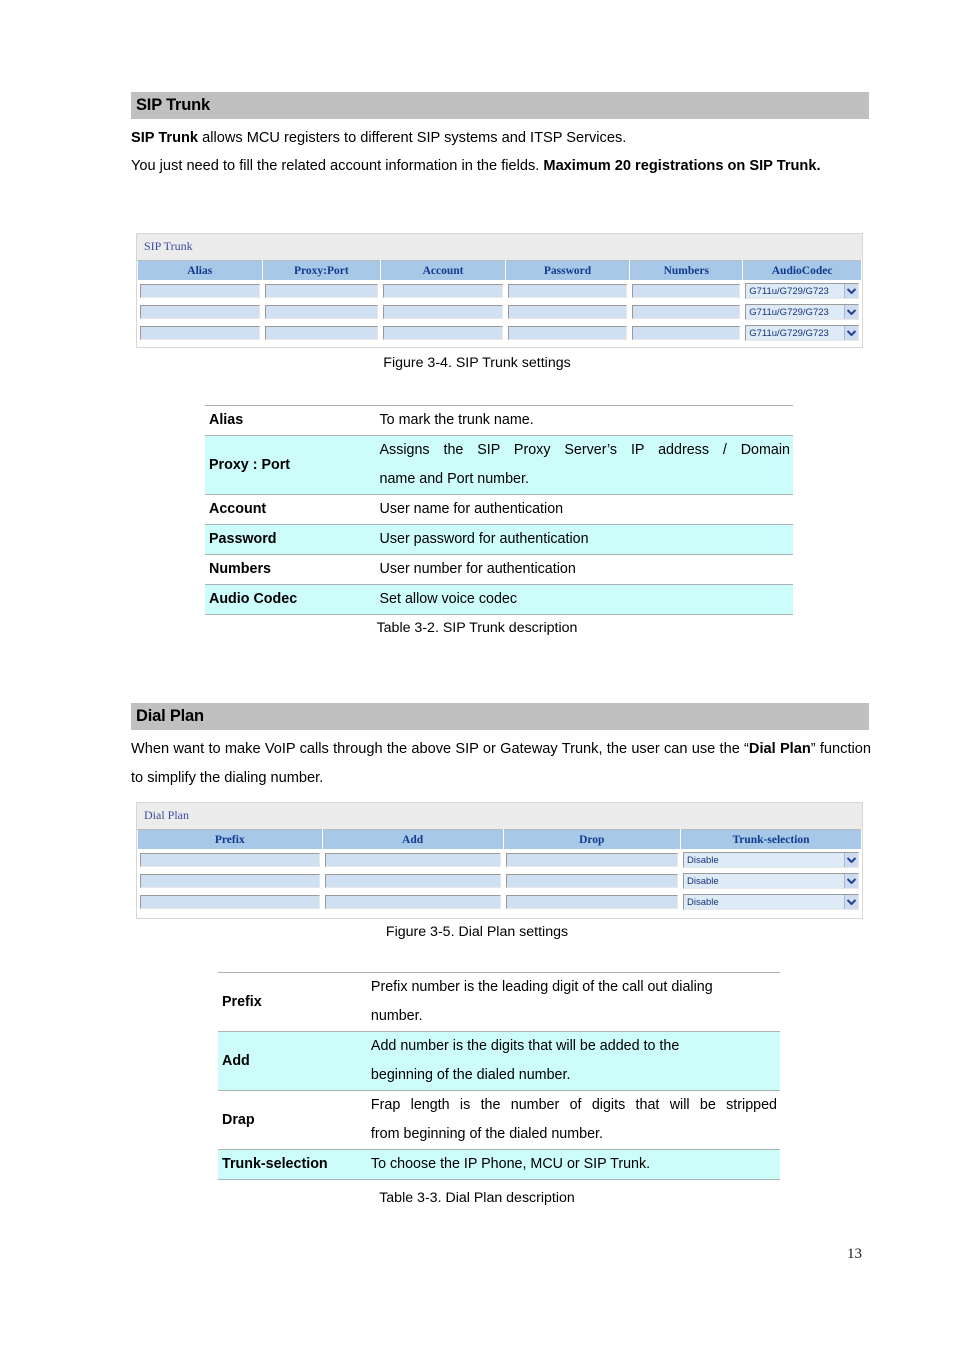 The width and height of the screenshot is (954, 1350). I want to click on definition-line: Set allow voice codec, so click(448, 599).